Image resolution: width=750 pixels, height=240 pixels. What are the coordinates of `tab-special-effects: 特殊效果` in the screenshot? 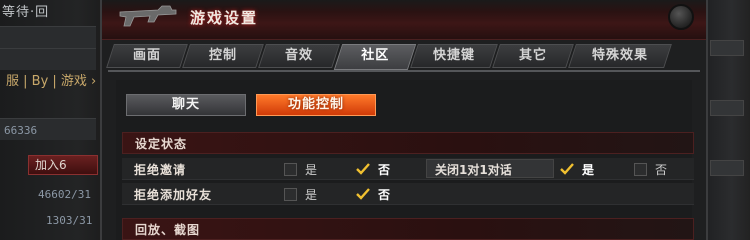 It's located at (620, 56).